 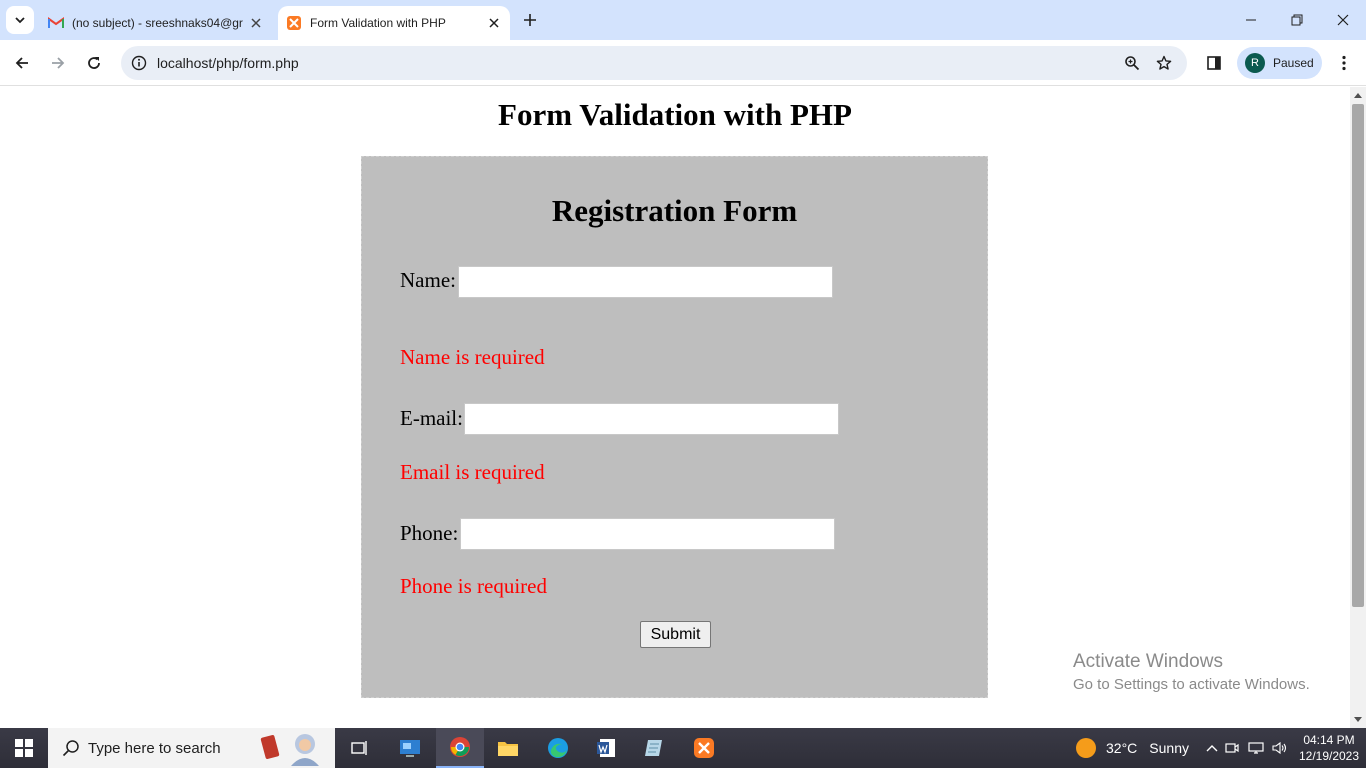 I want to click on back-button, so click(x=22, y=63).